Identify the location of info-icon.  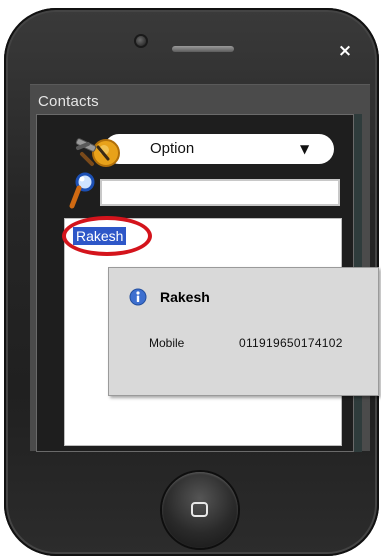
(138, 297).